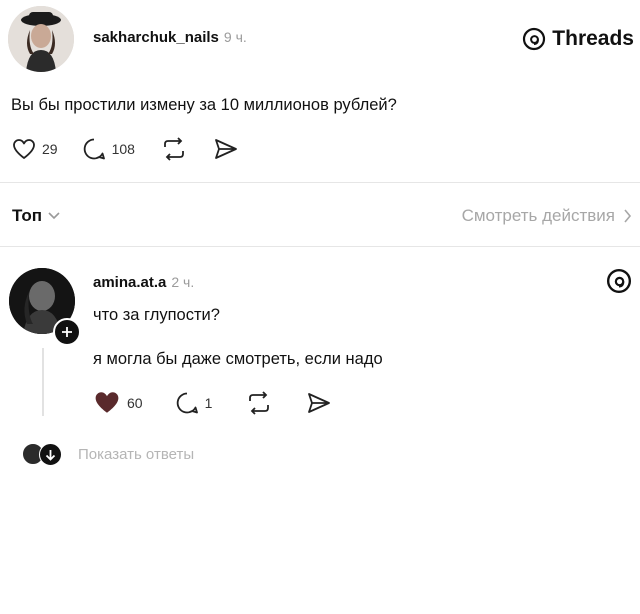 The height and width of the screenshot is (614, 640). Describe the element at coordinates (27, 215) in the screenshot. I see `sort-label: Топ` at that location.